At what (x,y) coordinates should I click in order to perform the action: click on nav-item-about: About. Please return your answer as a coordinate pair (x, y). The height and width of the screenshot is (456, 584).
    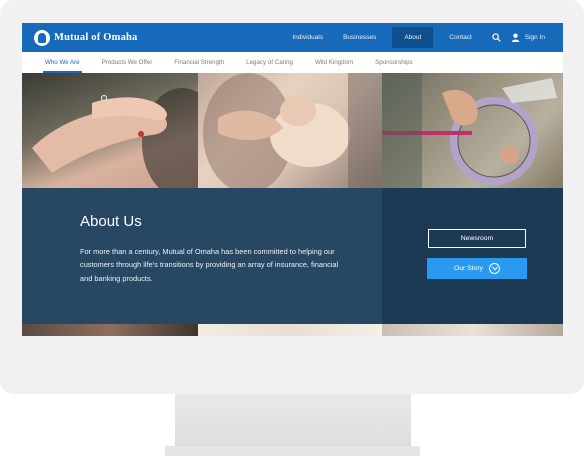
    Looking at the image, I should click on (413, 37).